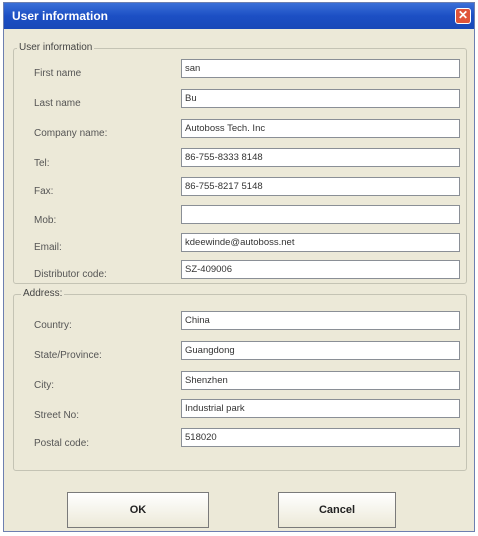 Image resolution: width=478 pixels, height=536 pixels. Describe the element at coordinates (70, 274) in the screenshot. I see `distributor-code-label: Distributor code:` at that location.